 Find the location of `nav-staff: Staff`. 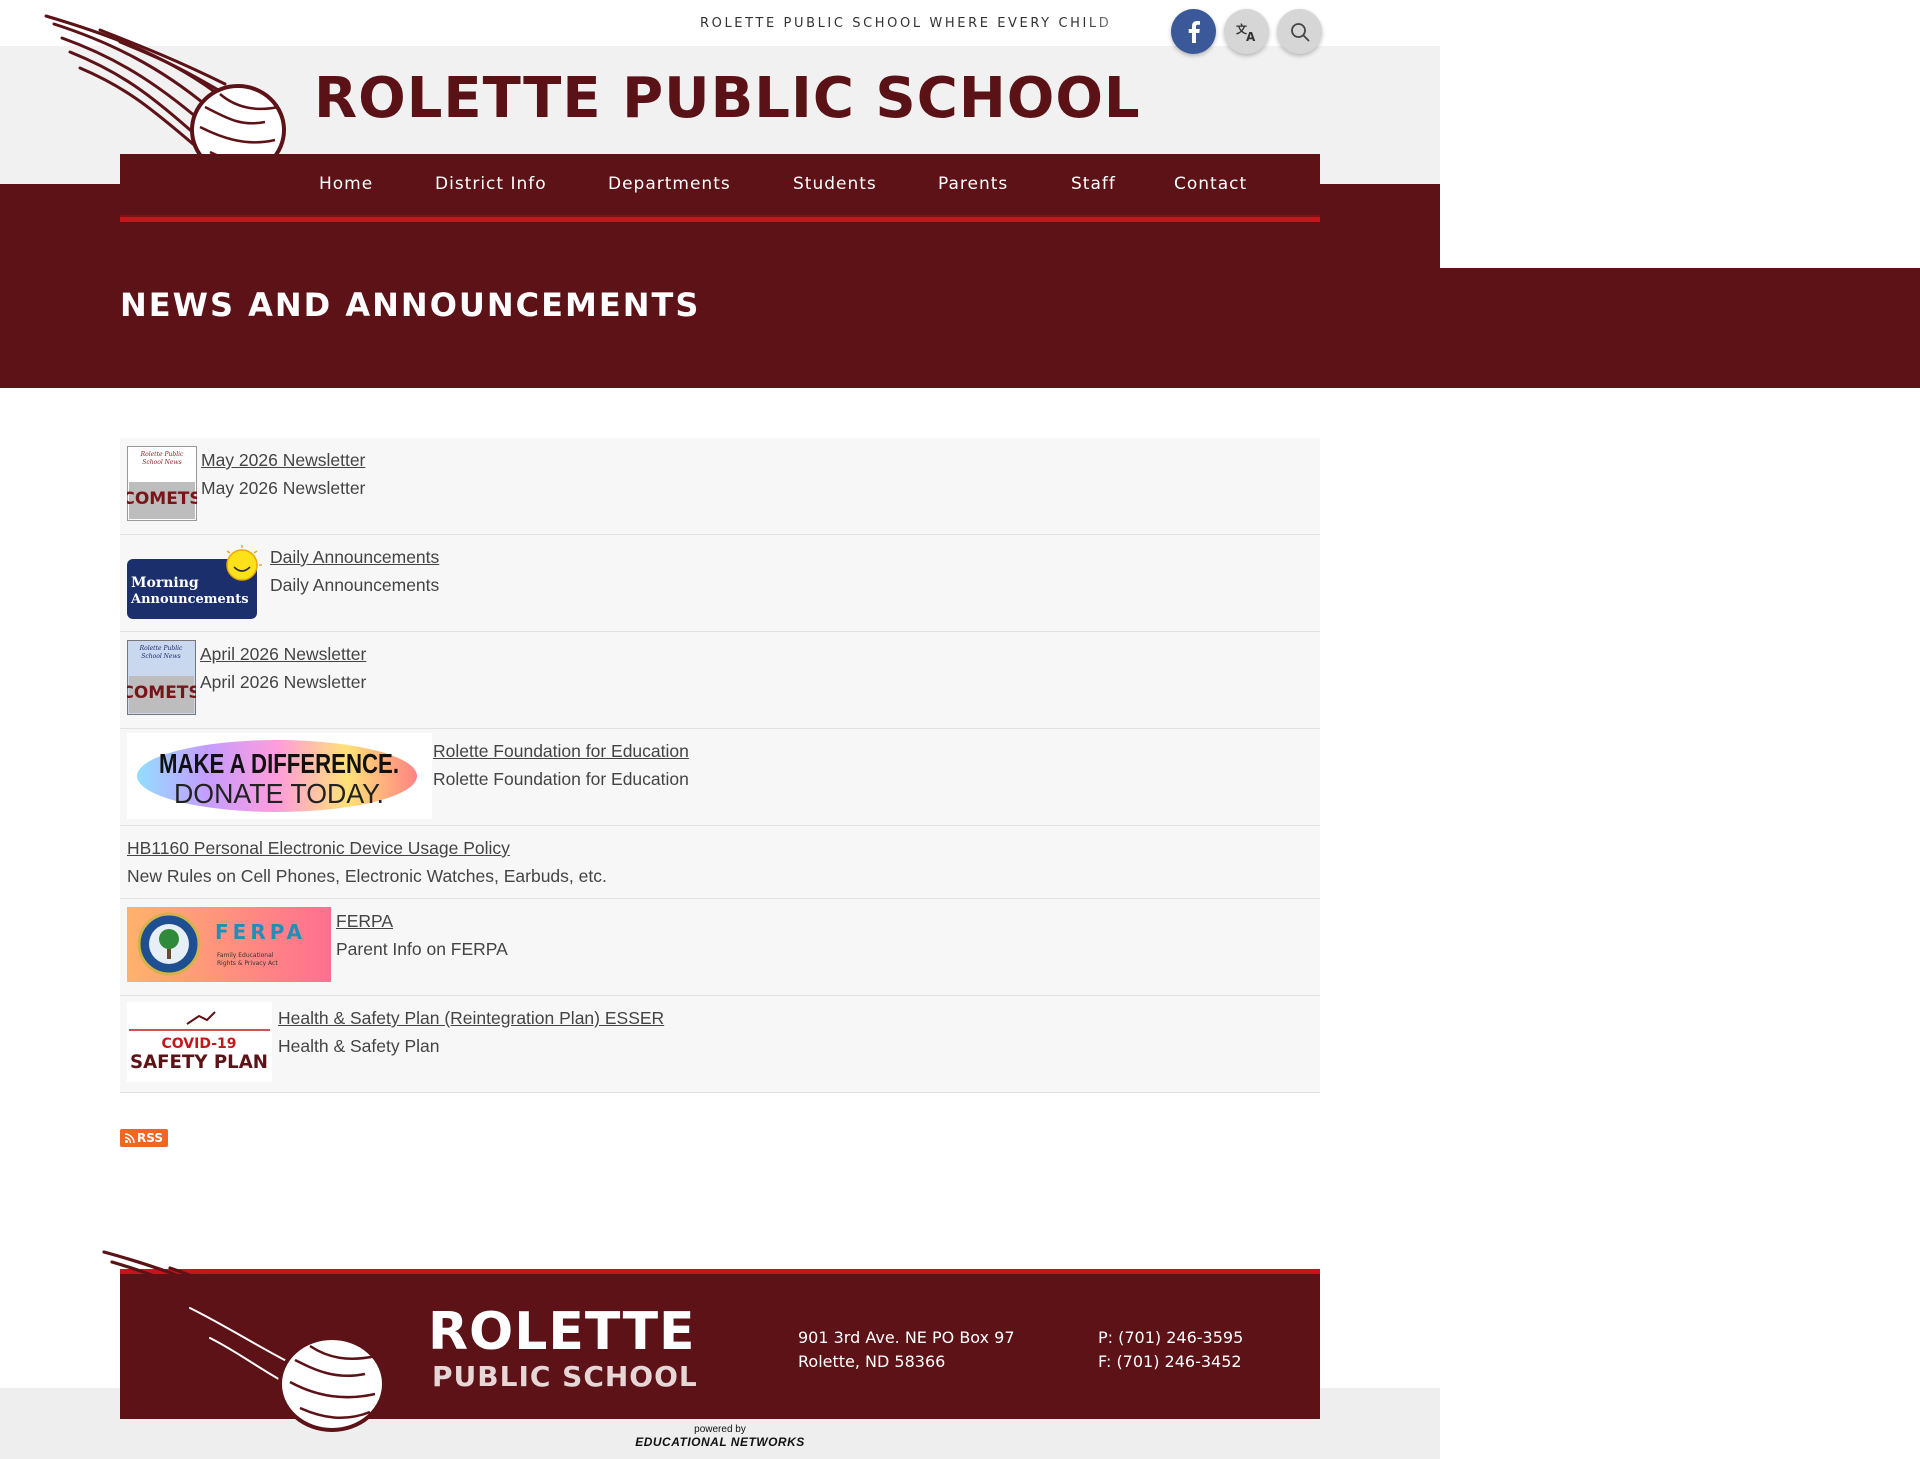

nav-staff: Staff is located at coordinates (1093, 184).